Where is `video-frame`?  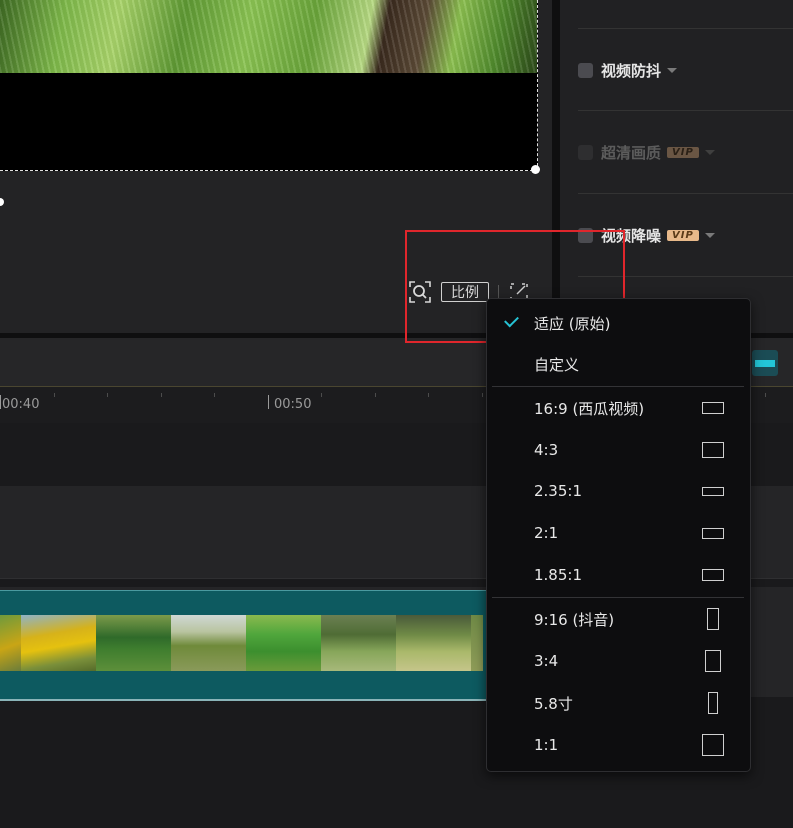 video-frame is located at coordinates (269, 85).